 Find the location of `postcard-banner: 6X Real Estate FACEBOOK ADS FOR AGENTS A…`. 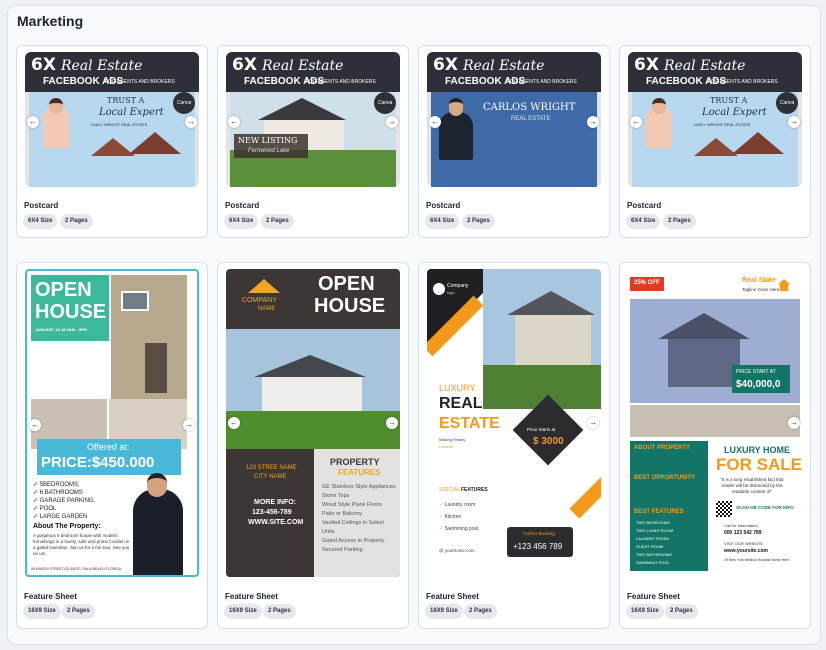

postcard-banner: 6X Real Estate FACEBOOK ADS FOR AGENTS A… is located at coordinates (112, 72).